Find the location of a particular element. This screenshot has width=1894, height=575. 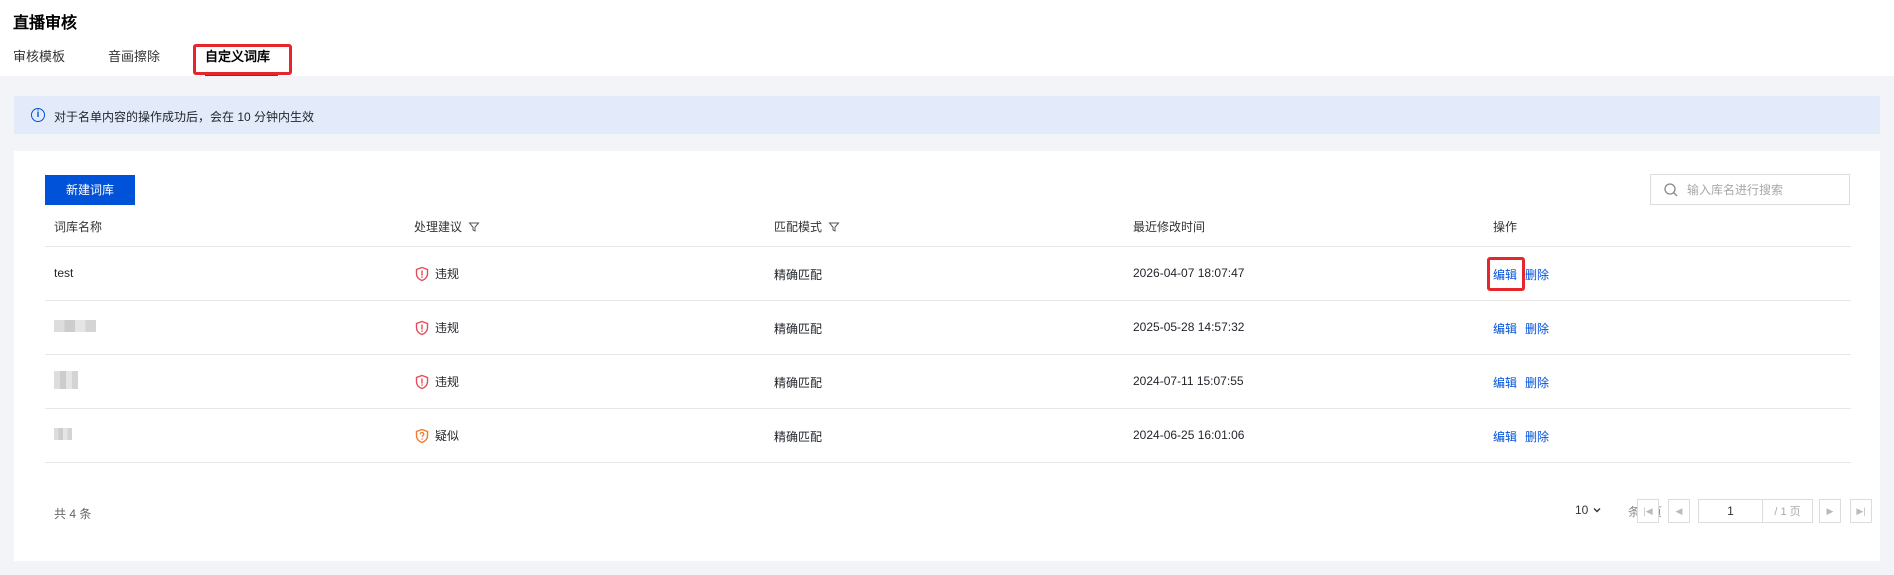

suggest-cell: 疑似 is located at coordinates (436, 435).